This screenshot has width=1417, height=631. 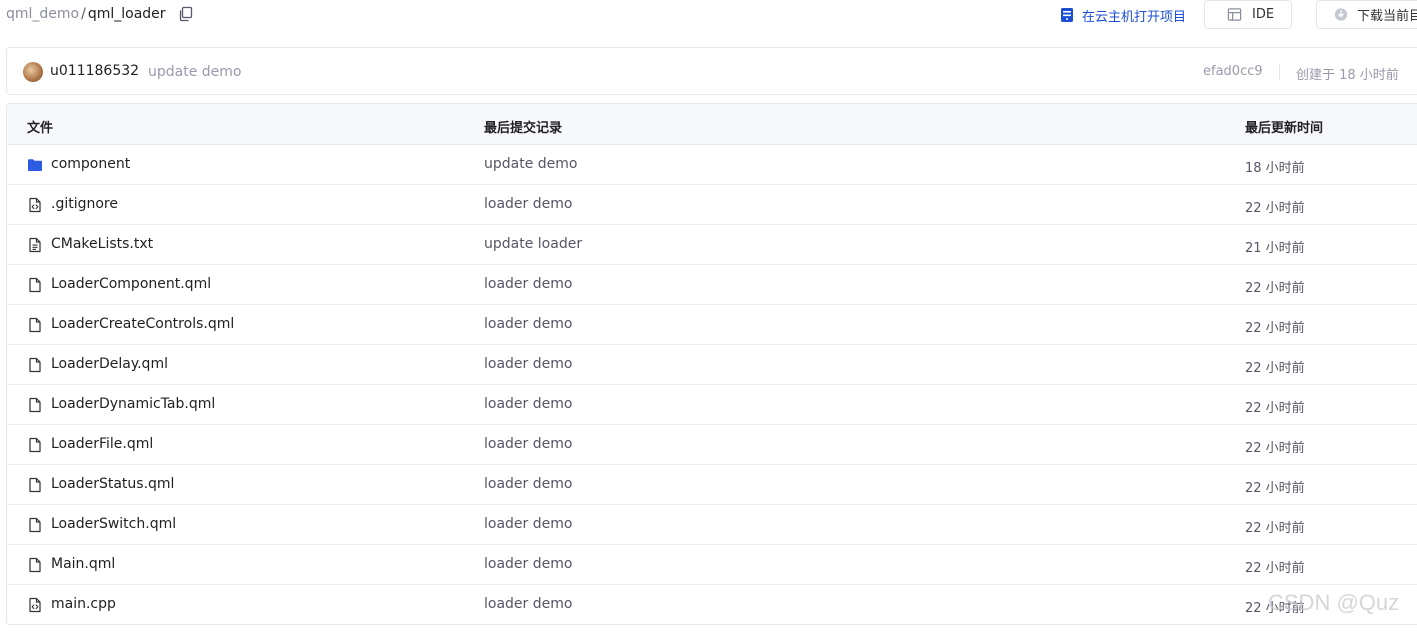 I want to click on download-icon, so click(x=1341, y=14).